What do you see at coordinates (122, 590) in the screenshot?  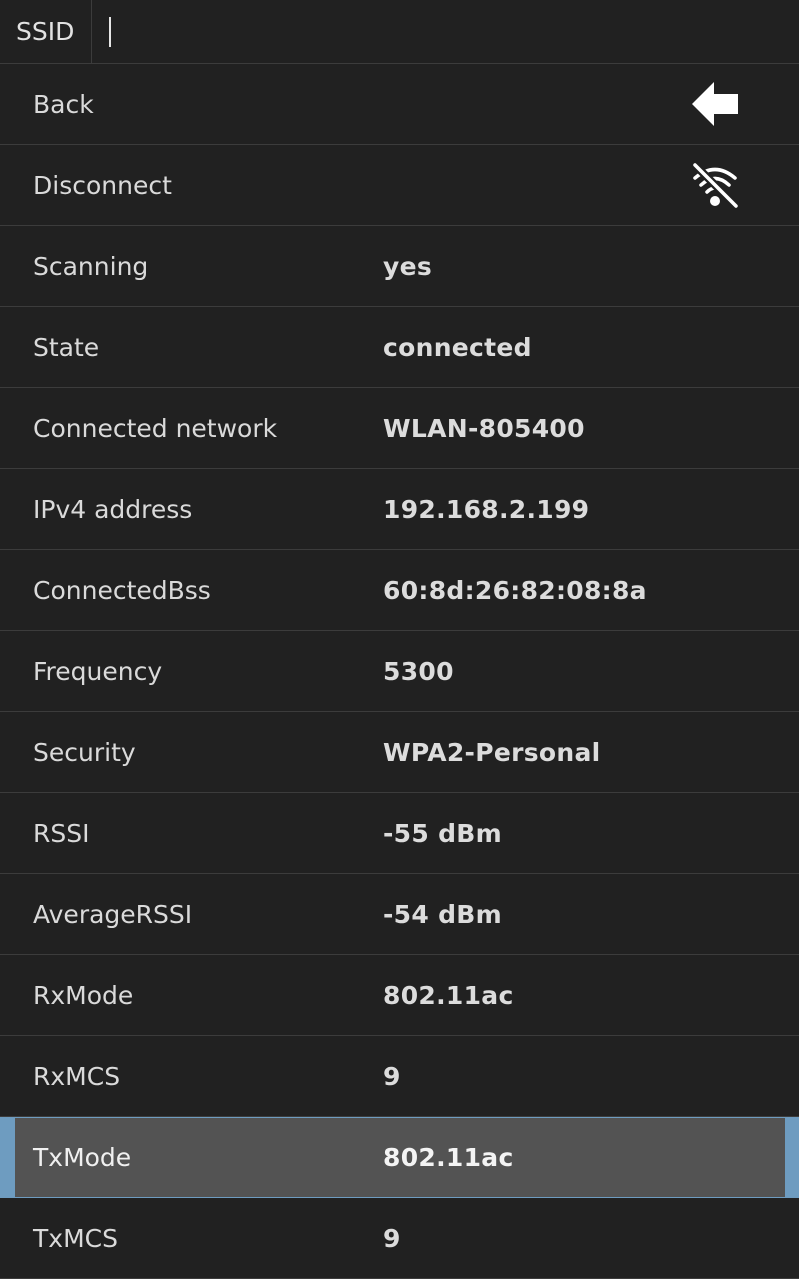 I see `detail-label: ConnectedBss` at bounding box center [122, 590].